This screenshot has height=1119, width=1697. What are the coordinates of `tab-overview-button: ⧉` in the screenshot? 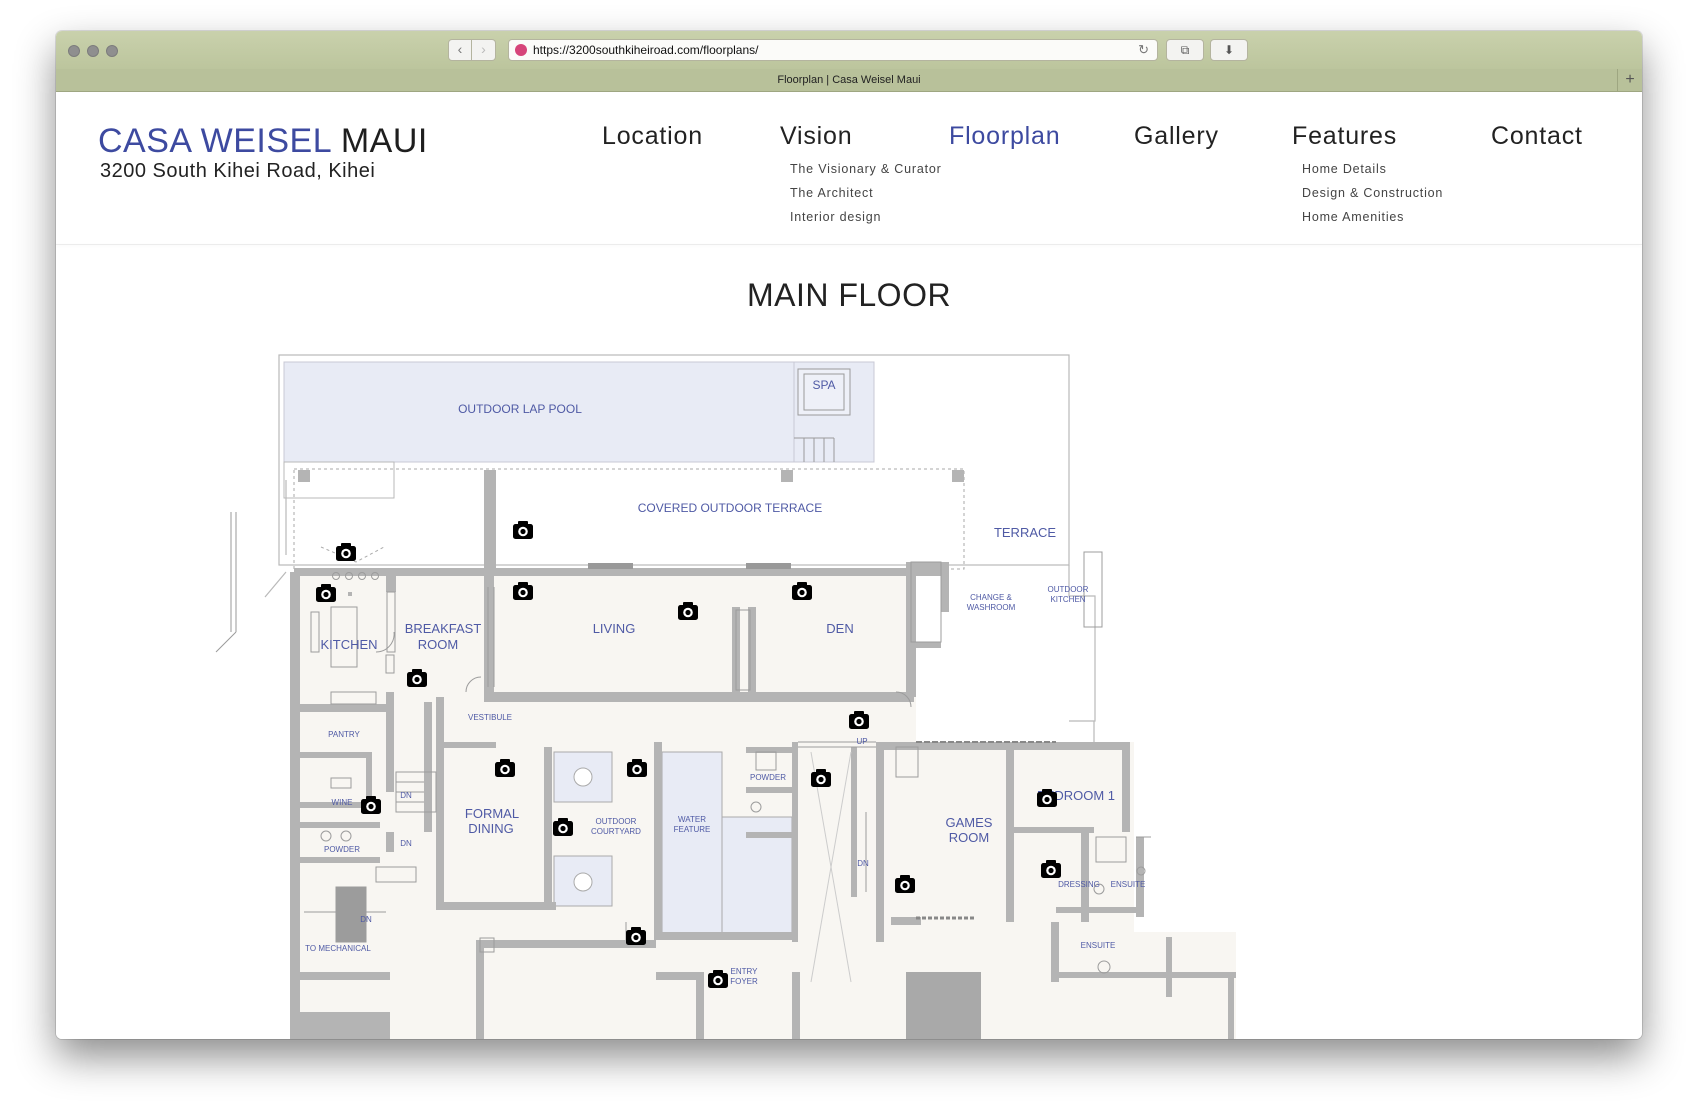 It's located at (1185, 50).